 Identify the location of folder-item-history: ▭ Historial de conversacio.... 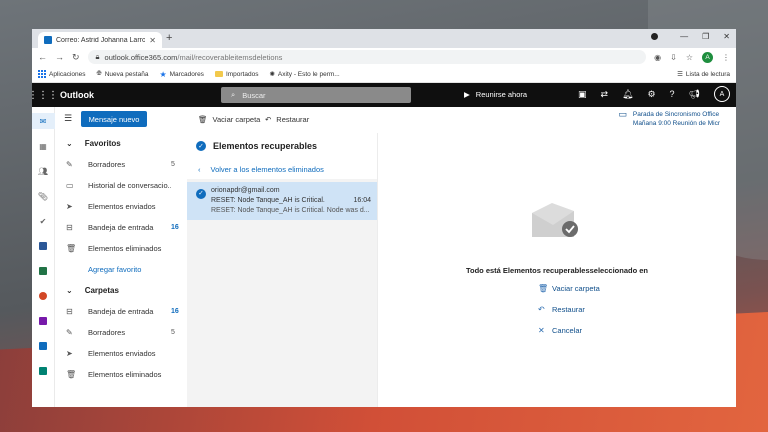
(121, 185).